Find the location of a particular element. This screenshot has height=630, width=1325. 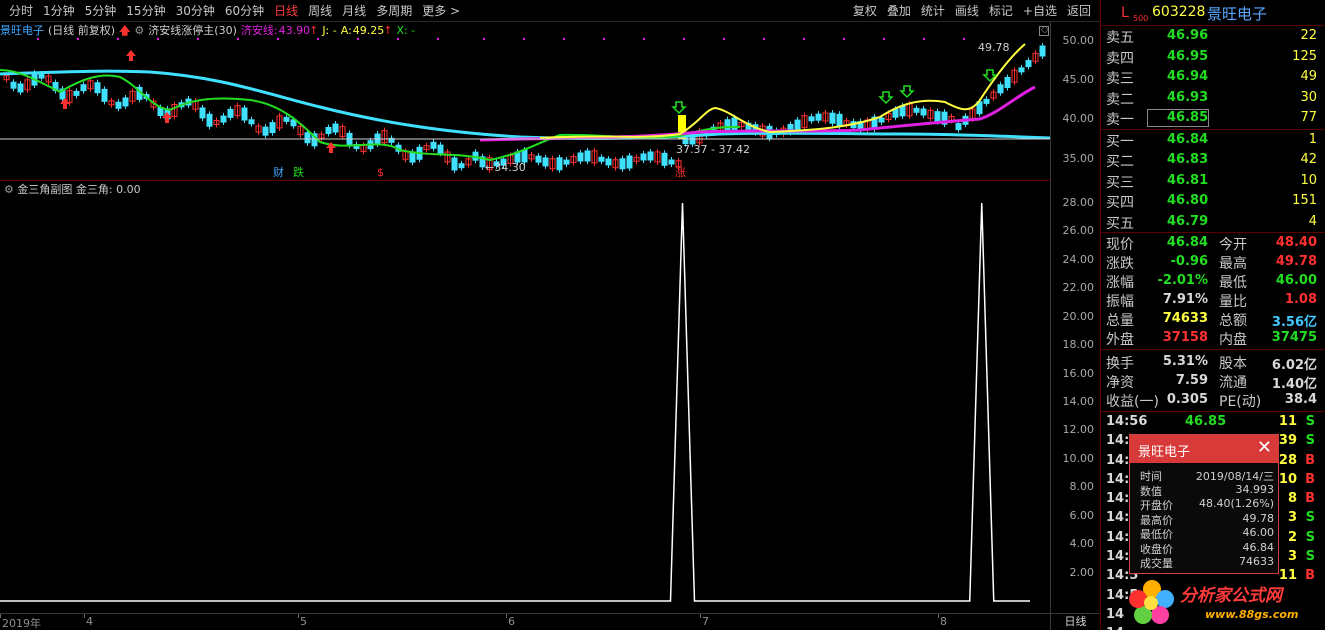

date-tick: 5 is located at coordinates (303, 621).